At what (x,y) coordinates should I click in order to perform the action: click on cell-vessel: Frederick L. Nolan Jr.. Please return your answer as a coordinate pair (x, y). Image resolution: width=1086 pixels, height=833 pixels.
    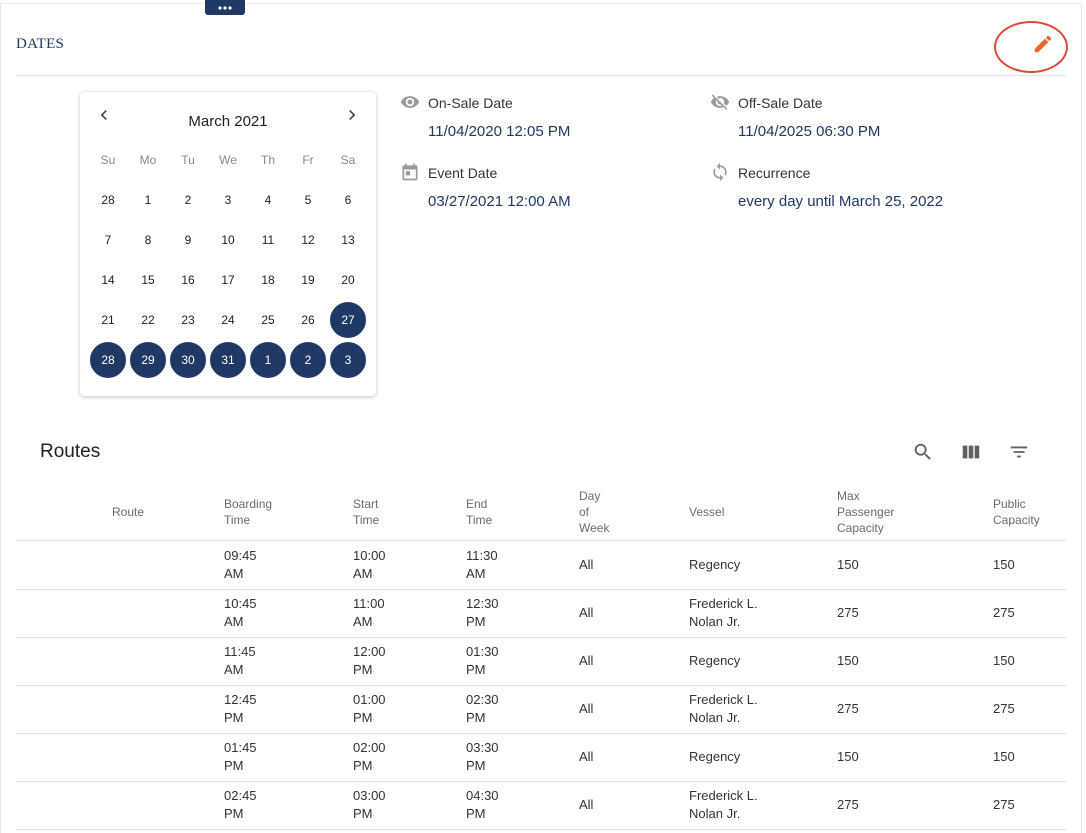
    Looking at the image, I should click on (723, 709).